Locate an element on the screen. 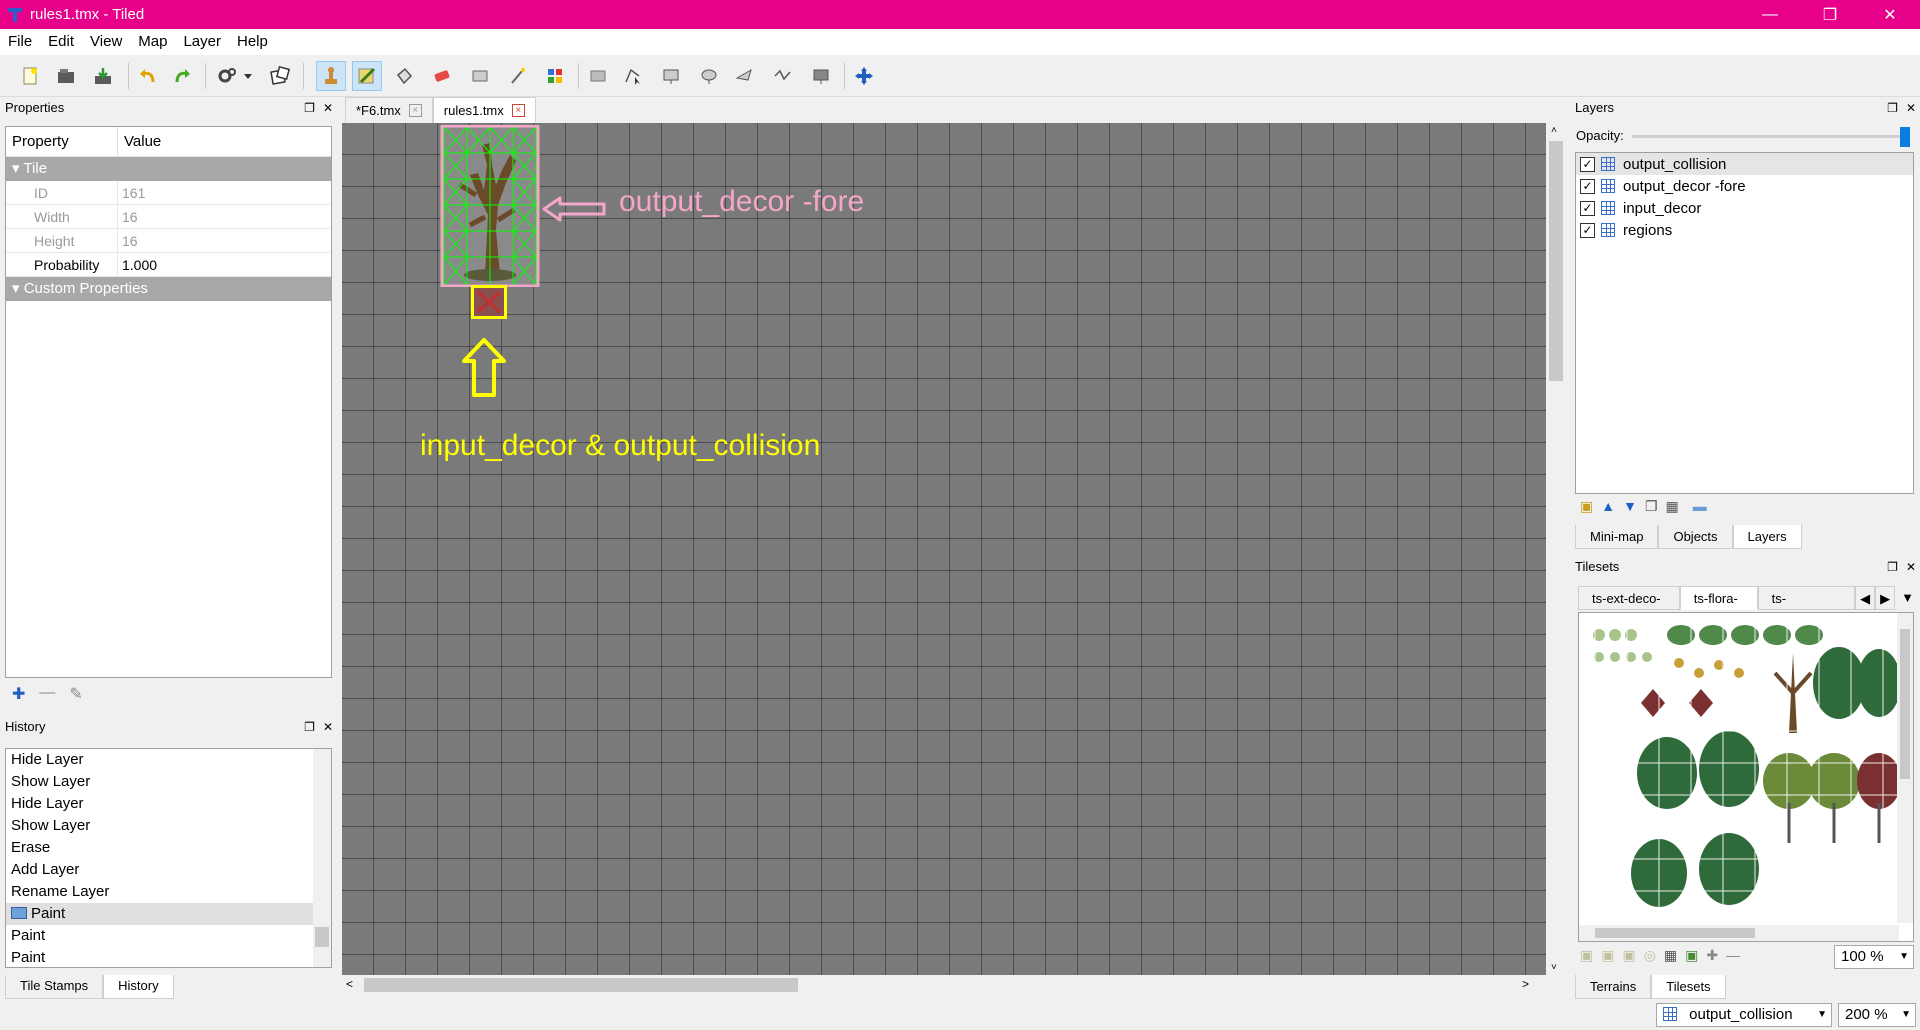 This screenshot has width=1920, height=1030. map-horizontal-scrollbar: < > is located at coordinates (954, 985).